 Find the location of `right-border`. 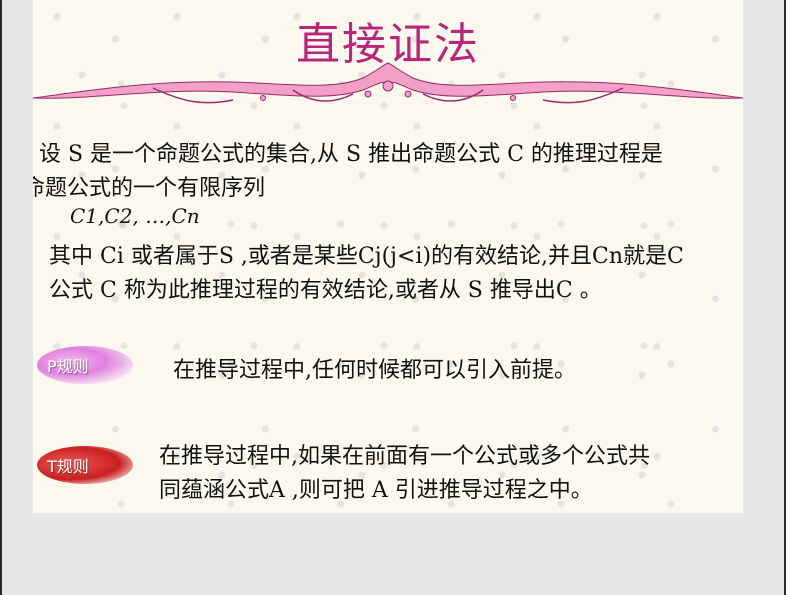

right-border is located at coordinates (785, 297).